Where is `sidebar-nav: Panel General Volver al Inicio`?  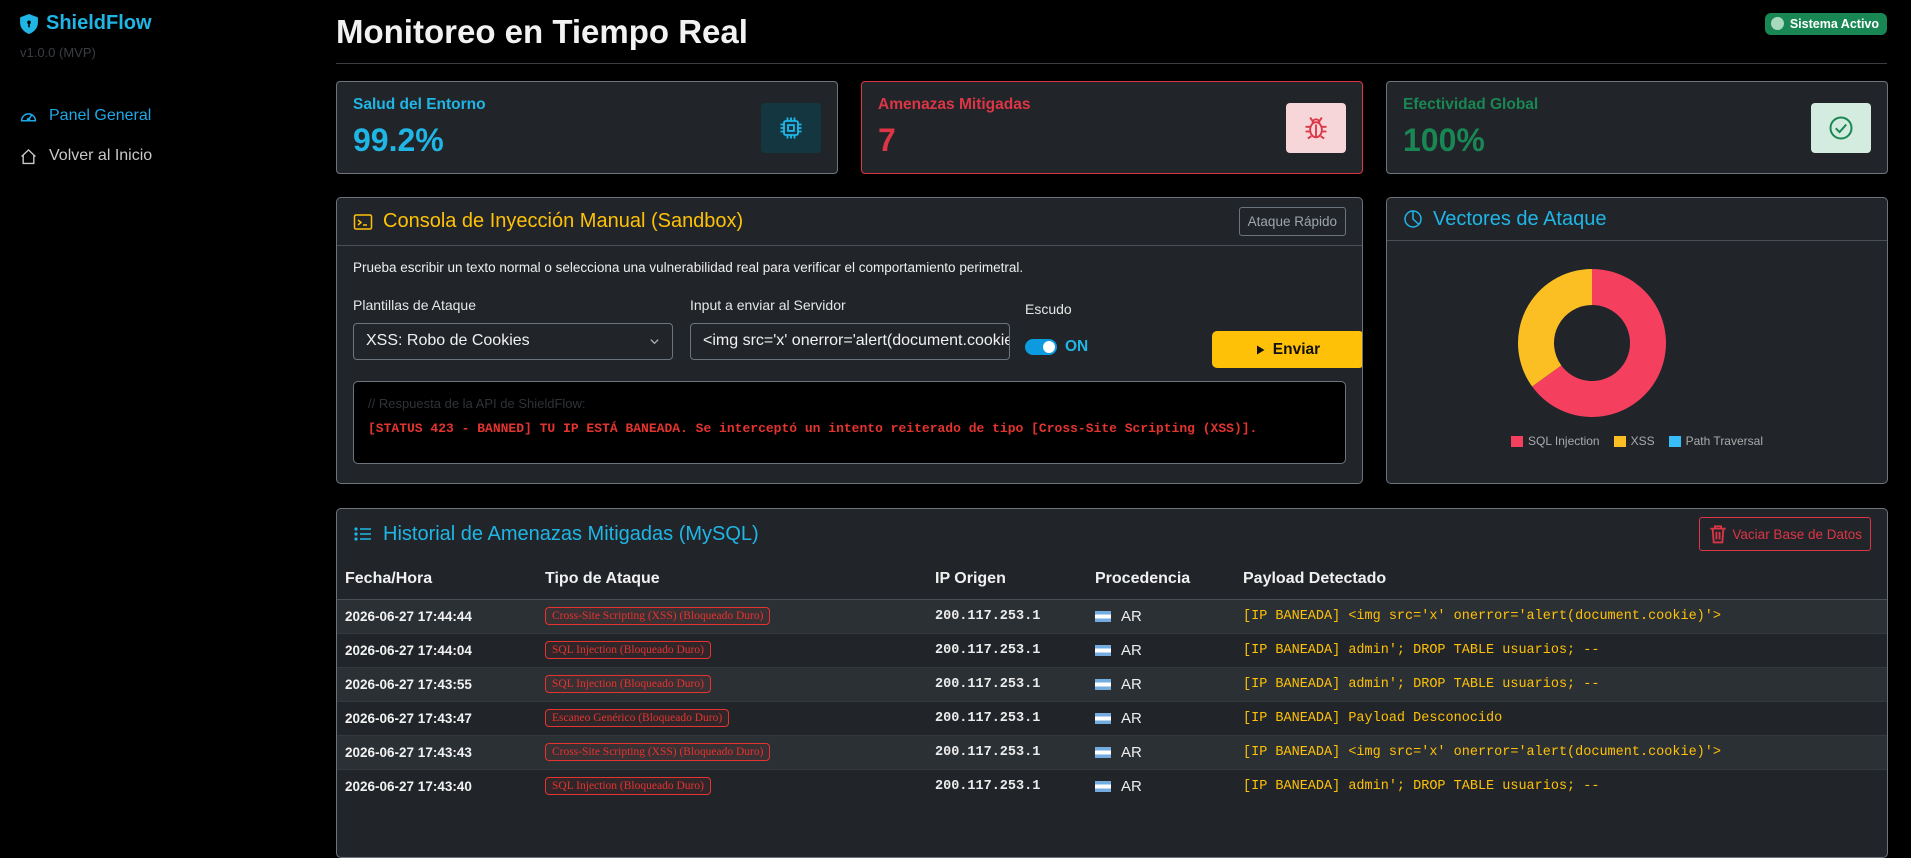 sidebar-nav: Panel General Volver al Inicio is located at coordinates (160, 136).